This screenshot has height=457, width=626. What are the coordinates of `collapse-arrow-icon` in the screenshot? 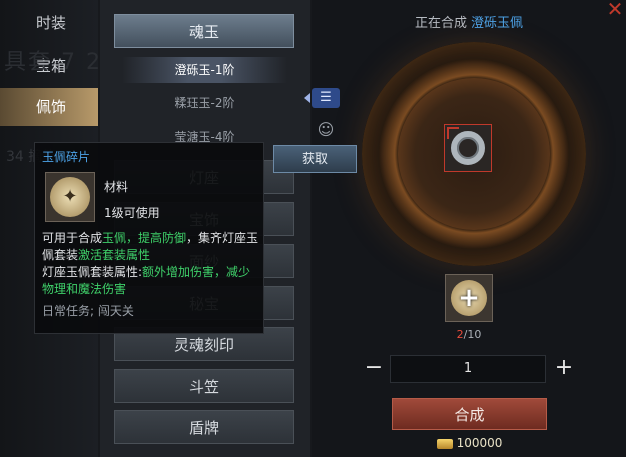 It's located at (307, 98).